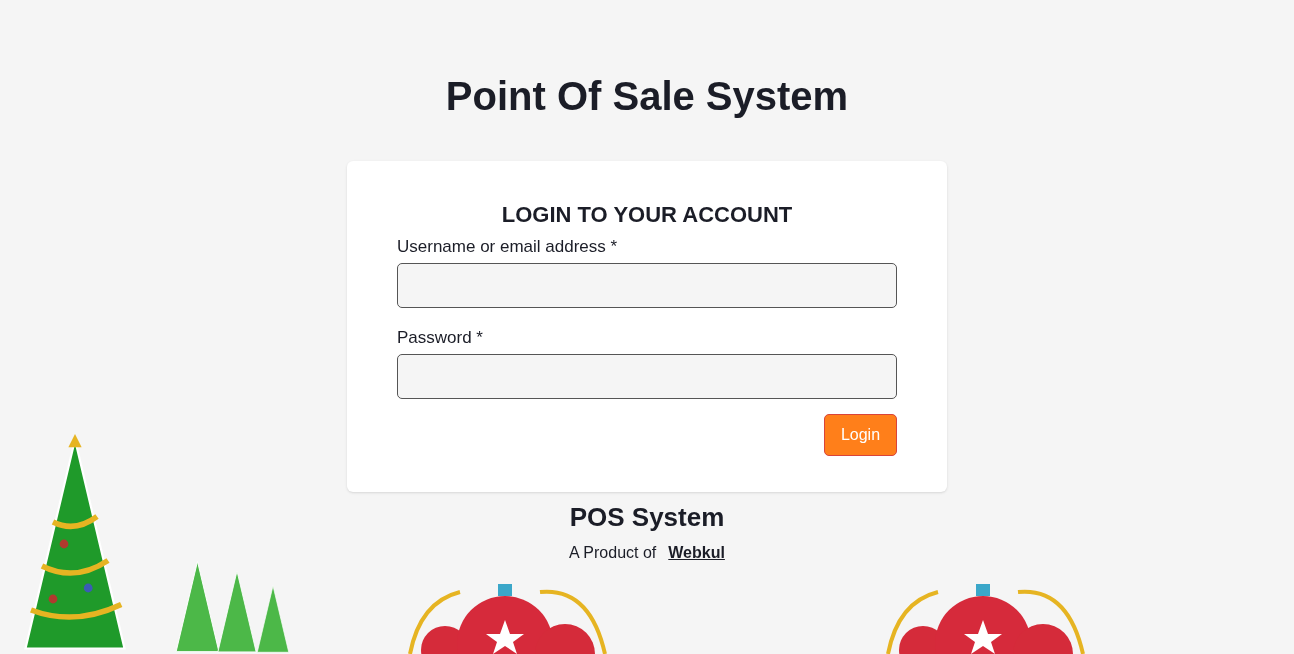 The height and width of the screenshot is (654, 1294). What do you see at coordinates (440, 338) in the screenshot?
I see `field-label: Password *` at bounding box center [440, 338].